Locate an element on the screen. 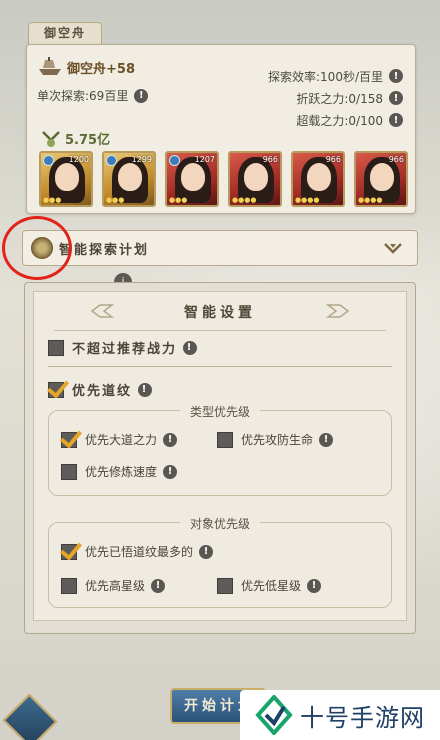 The width and height of the screenshot is (440, 740). explore-efficiency-text: 探索效率:100秒/百里 is located at coordinates (325, 76).